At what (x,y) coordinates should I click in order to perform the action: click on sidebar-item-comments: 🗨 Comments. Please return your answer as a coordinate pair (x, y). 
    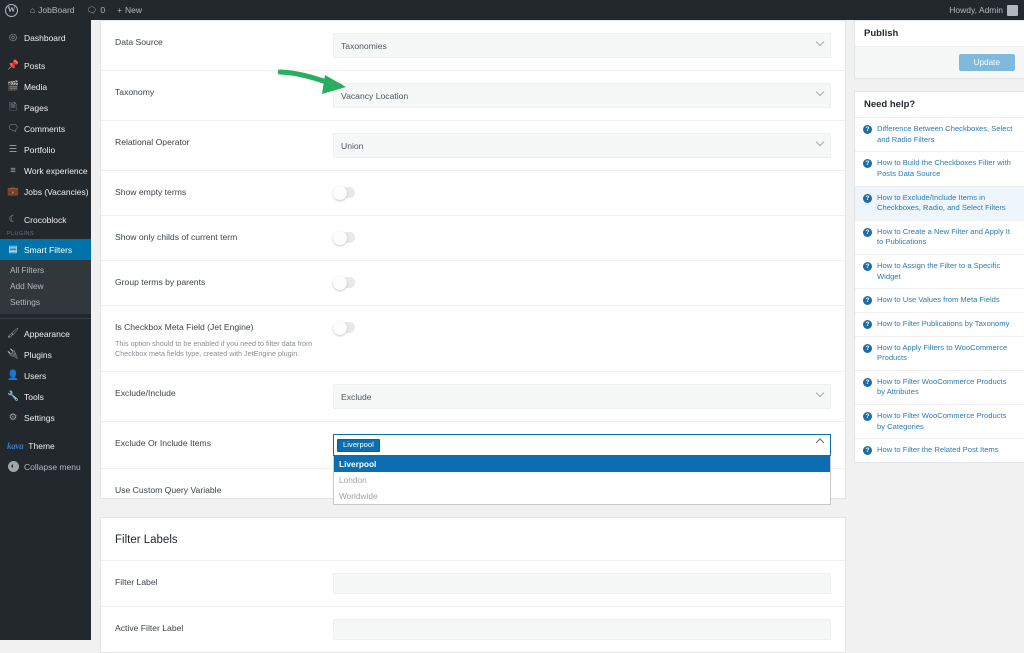
    Looking at the image, I should click on (45, 128).